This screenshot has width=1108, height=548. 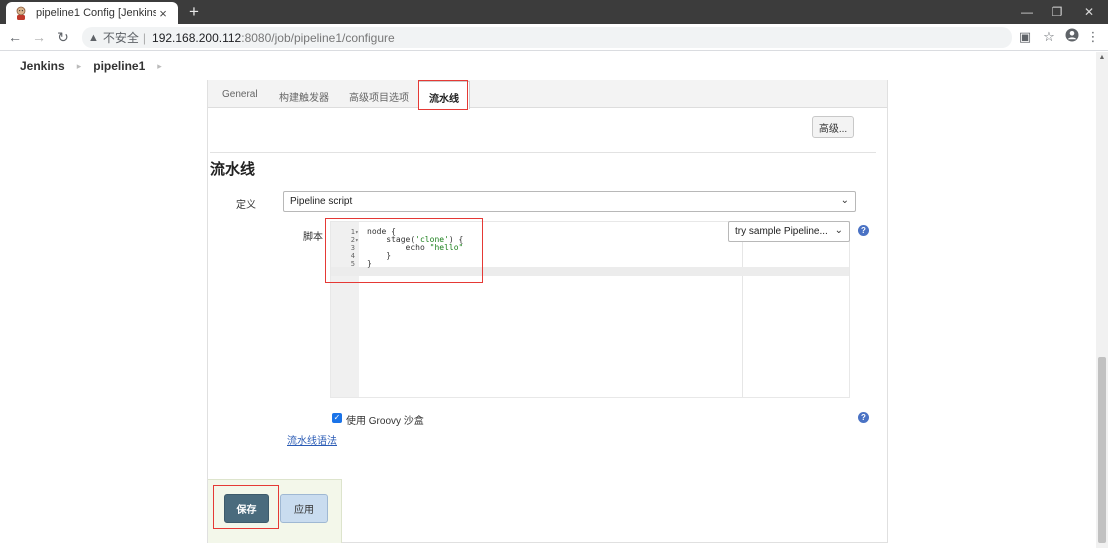 I want to click on new-tab-button: +, so click(x=194, y=12).